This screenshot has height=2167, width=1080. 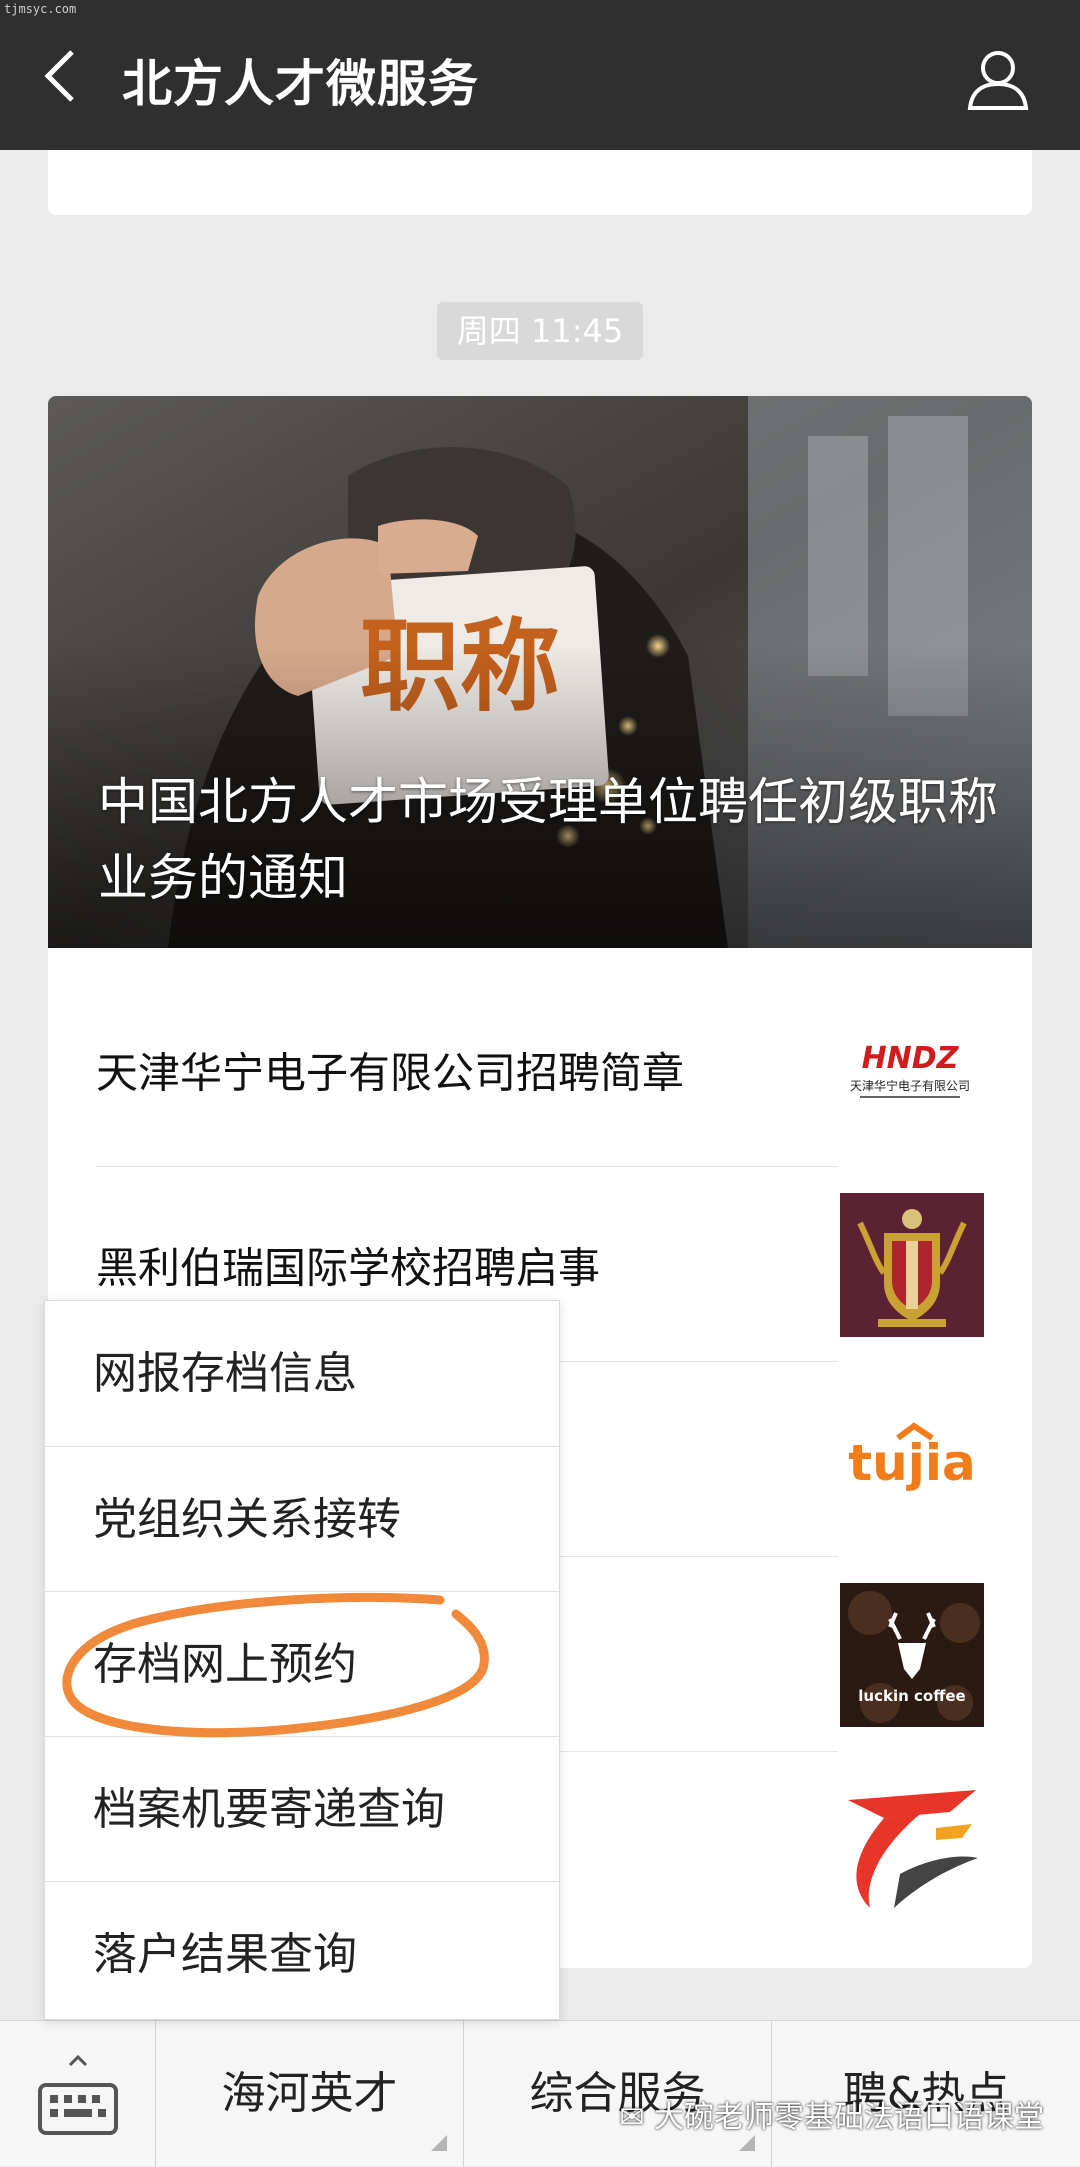 I want to click on tujia-logo-icon: tujia, so click(x=912, y=1459).